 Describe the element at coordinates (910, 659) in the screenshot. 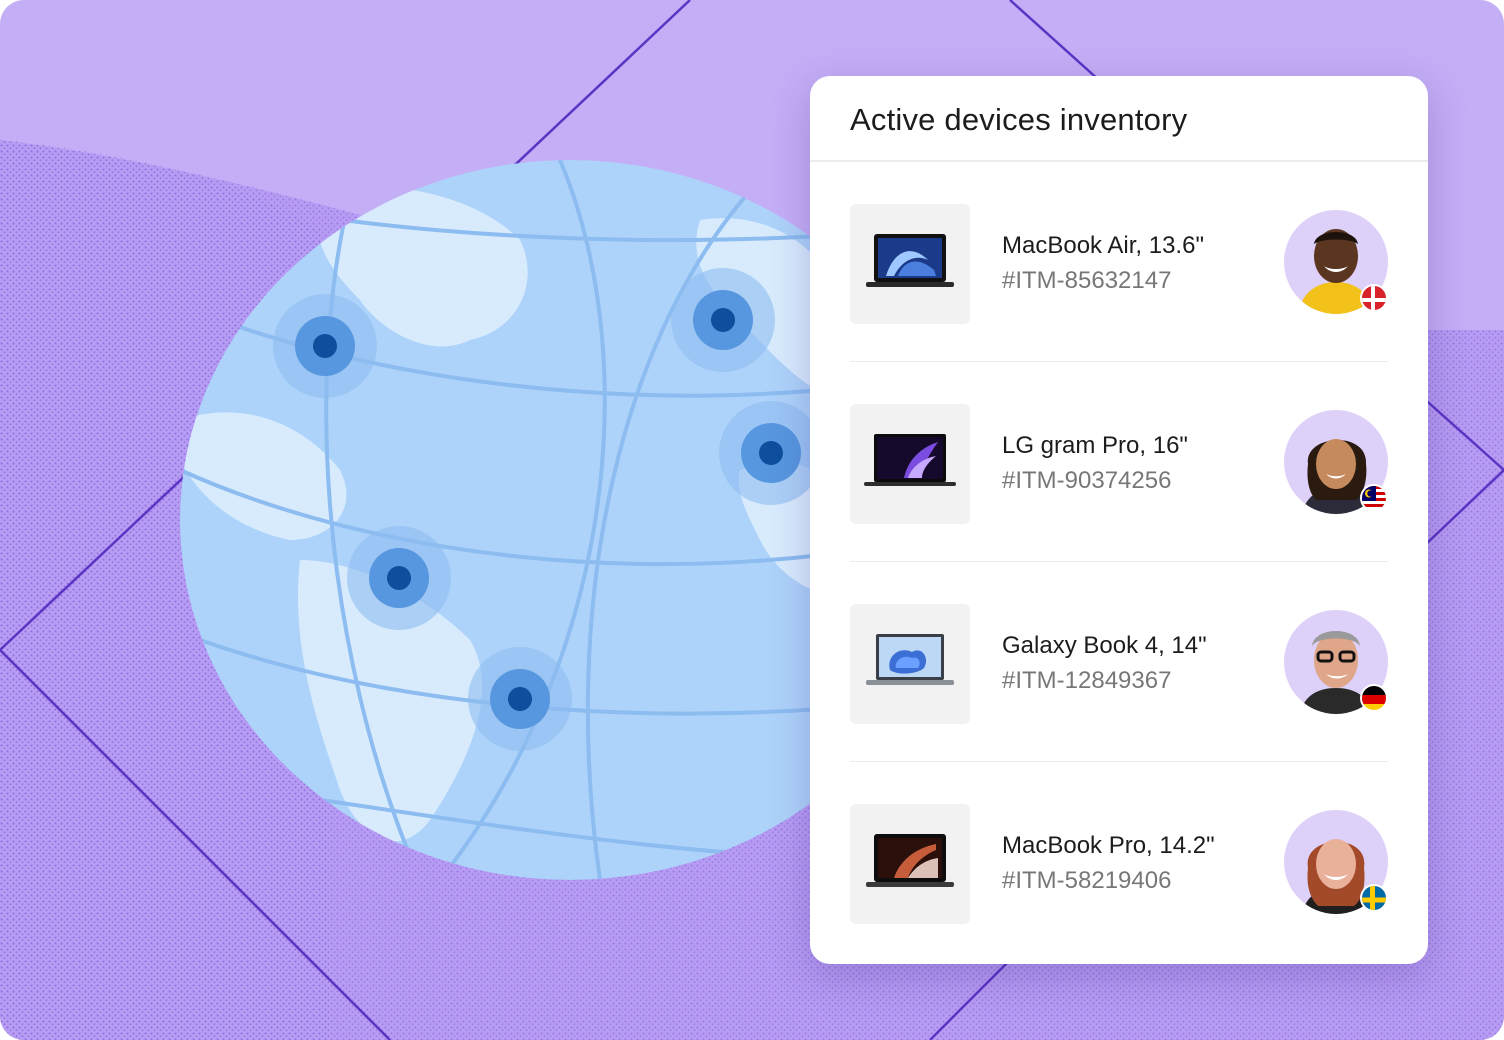

I see `galaxy-book-laptop-icon` at that location.